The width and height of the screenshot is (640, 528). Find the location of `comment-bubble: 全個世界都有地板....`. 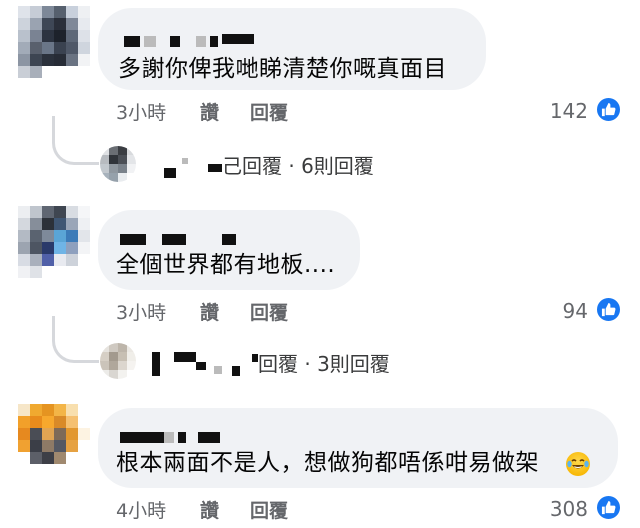

comment-bubble: 全個世界都有地板.... is located at coordinates (229, 250).